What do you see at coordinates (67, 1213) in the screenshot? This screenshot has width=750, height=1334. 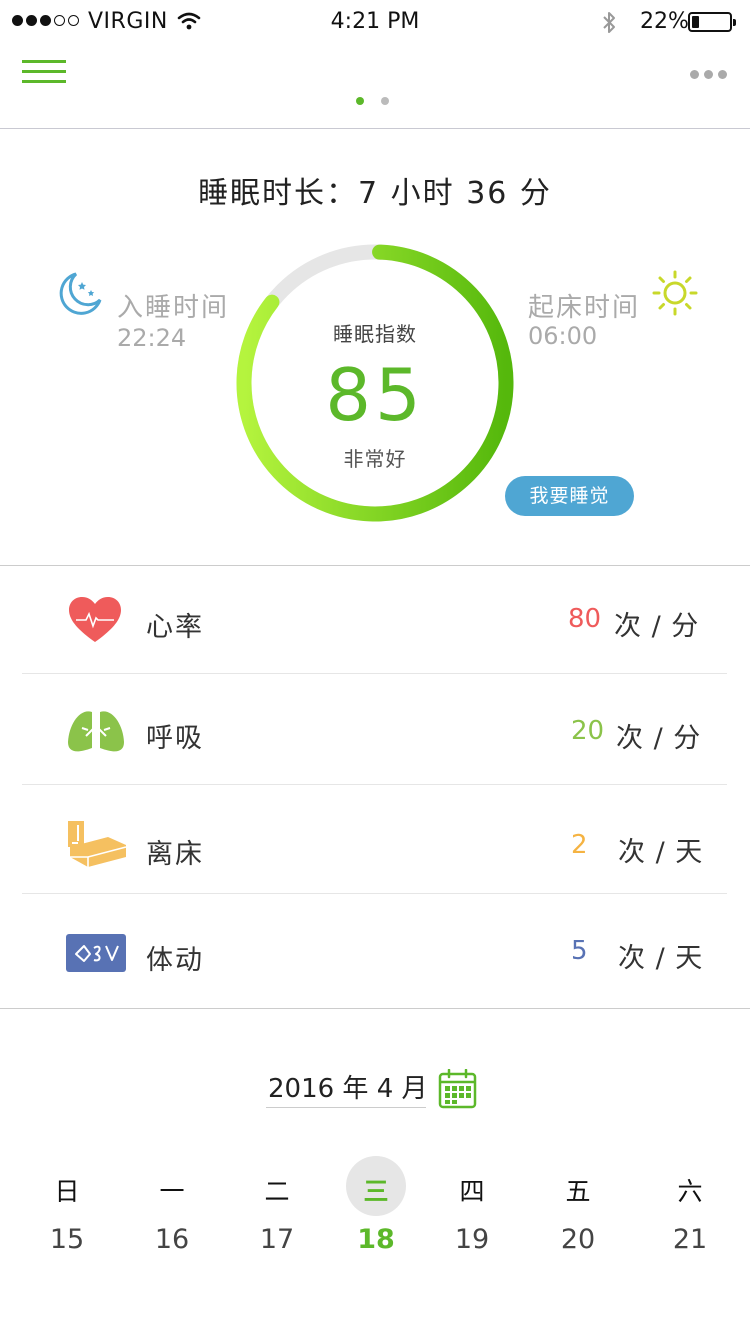 I see `day-column: 日 15` at bounding box center [67, 1213].